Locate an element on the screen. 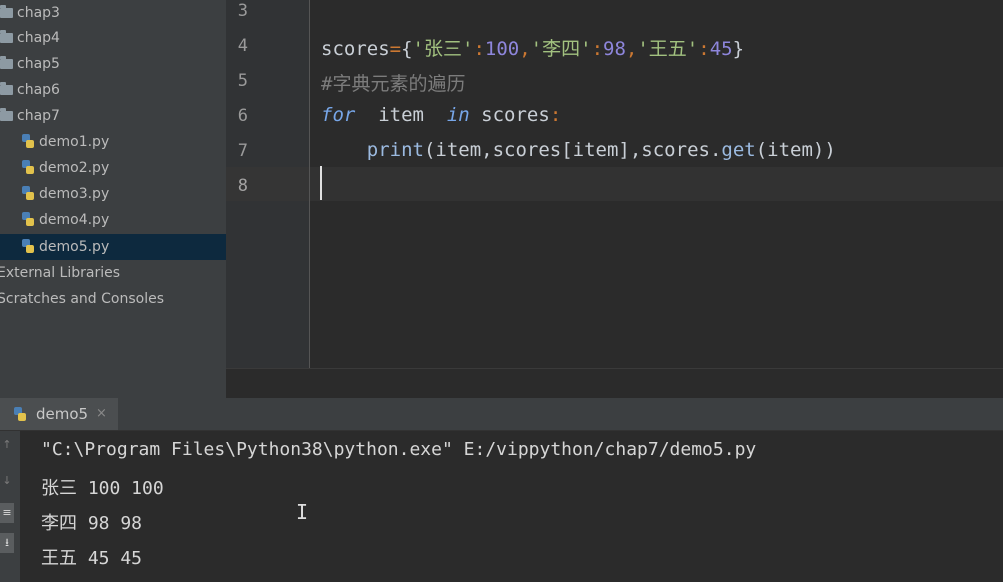 The image size is (1003, 582). tree-folder-chap4: chap4 is located at coordinates (30, 38).